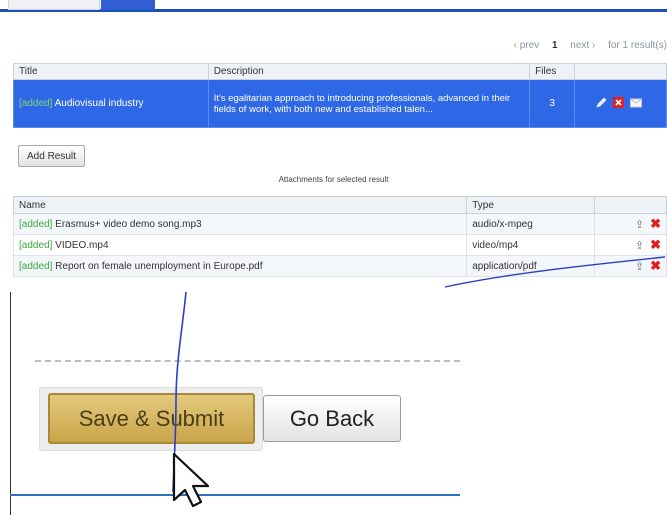  Describe the element at coordinates (531, 224) in the screenshot. I see `attachment-type: audio/x-mpeg` at that location.